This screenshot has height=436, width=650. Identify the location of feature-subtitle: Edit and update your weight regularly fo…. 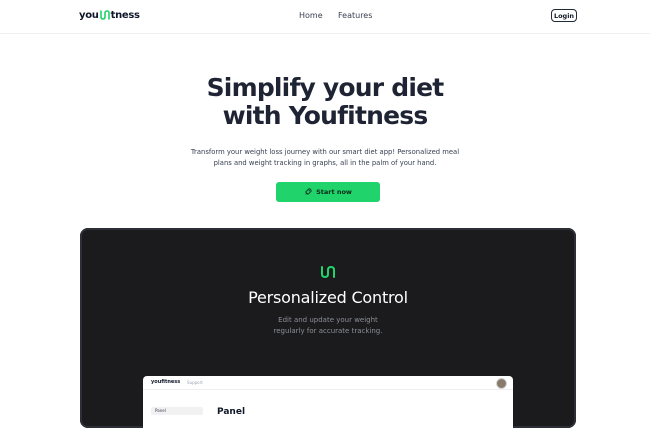
(328, 326).